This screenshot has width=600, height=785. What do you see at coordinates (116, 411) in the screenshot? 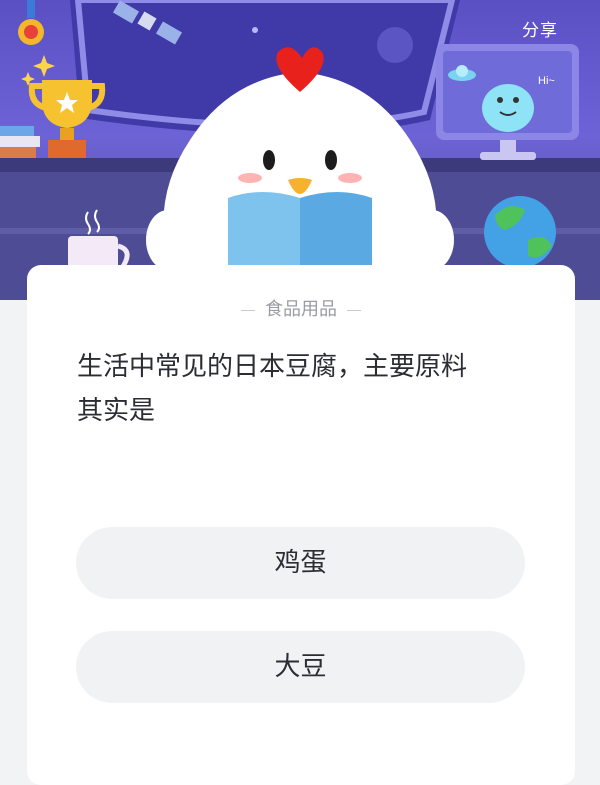
I see `question-line: 其实是` at bounding box center [116, 411].